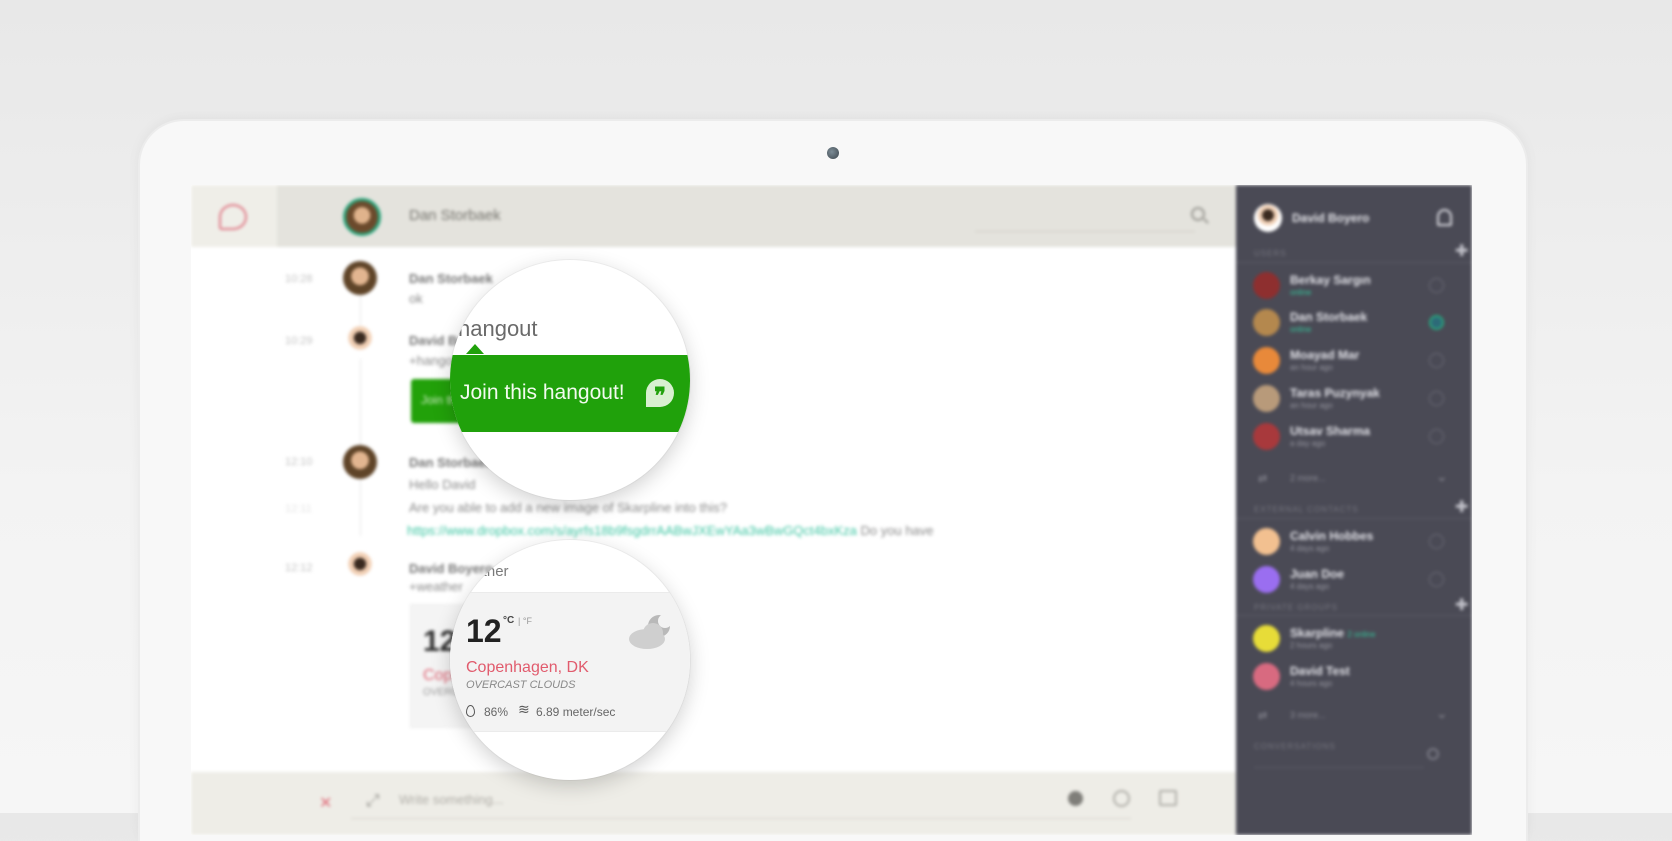 The width and height of the screenshot is (1672, 841). I want to click on weather-city: Copenhagen, DK, so click(527, 667).